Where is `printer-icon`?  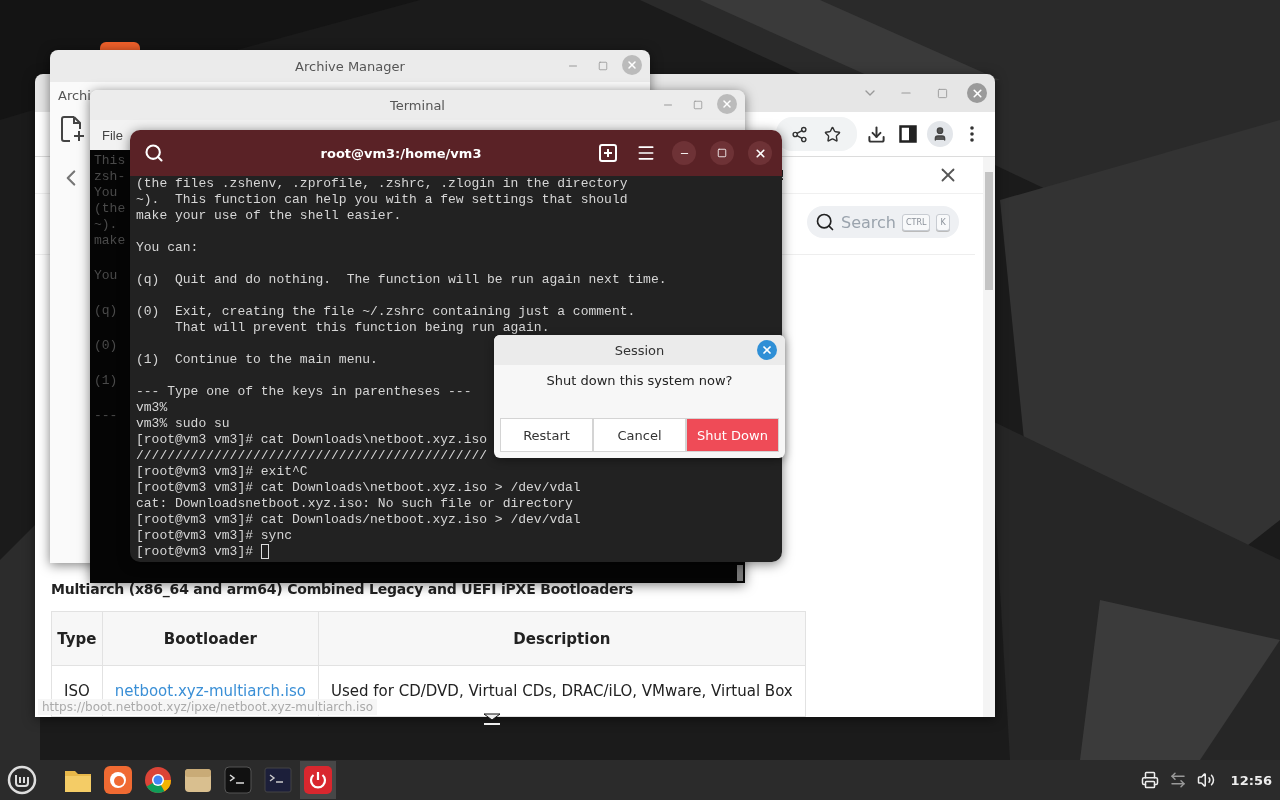
printer-icon is located at coordinates (1149, 780).